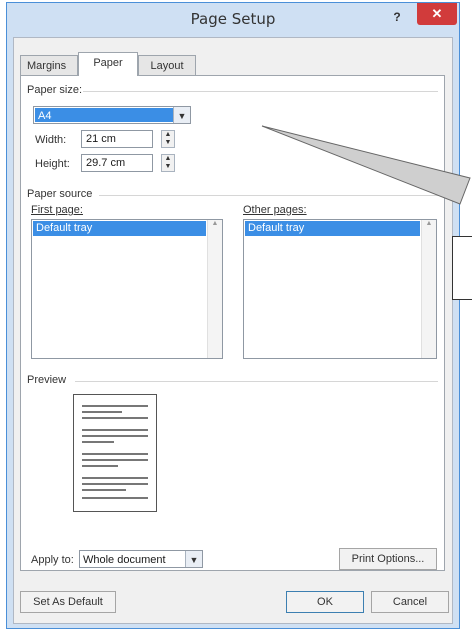  Describe the element at coordinates (462, 268) in the screenshot. I see `callout-box` at that location.